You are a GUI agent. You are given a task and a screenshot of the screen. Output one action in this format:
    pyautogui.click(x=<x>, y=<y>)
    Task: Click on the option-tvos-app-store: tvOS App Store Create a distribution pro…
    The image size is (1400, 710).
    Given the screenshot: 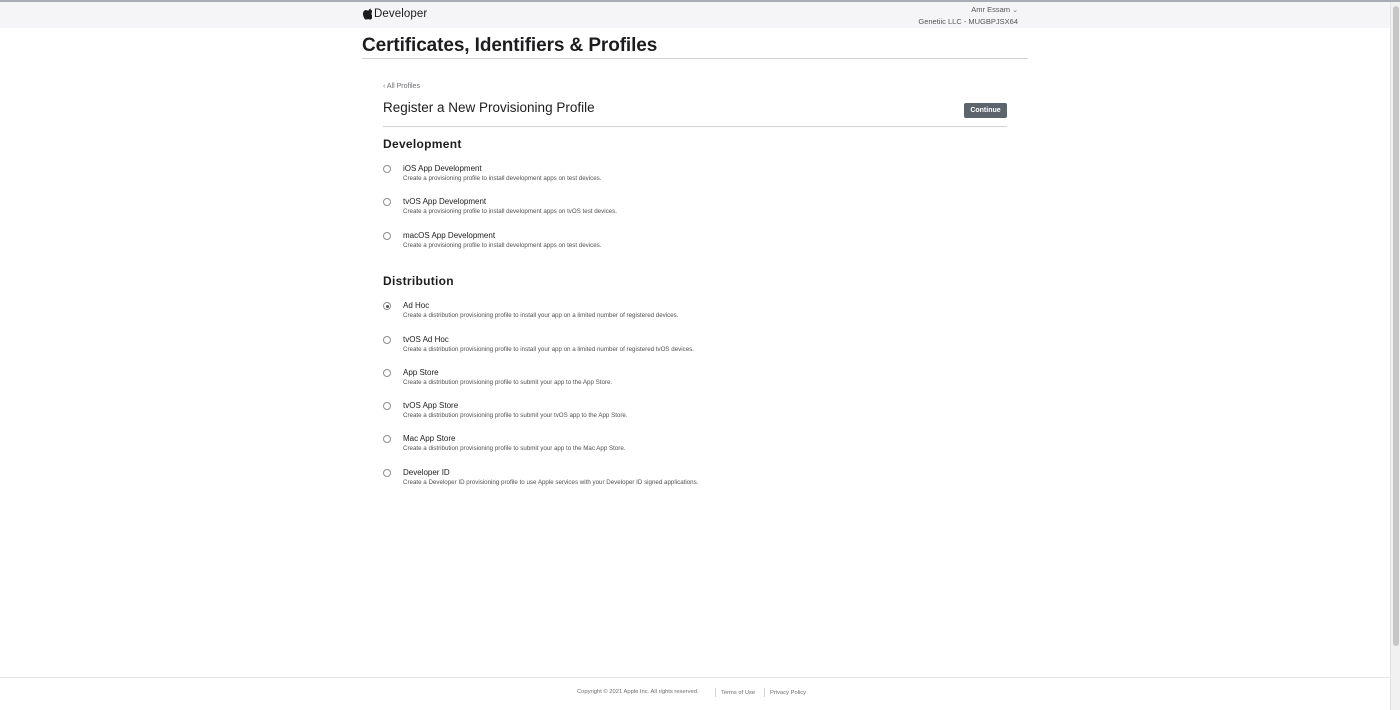 What is the action you would take?
    pyautogui.click(x=703, y=414)
    